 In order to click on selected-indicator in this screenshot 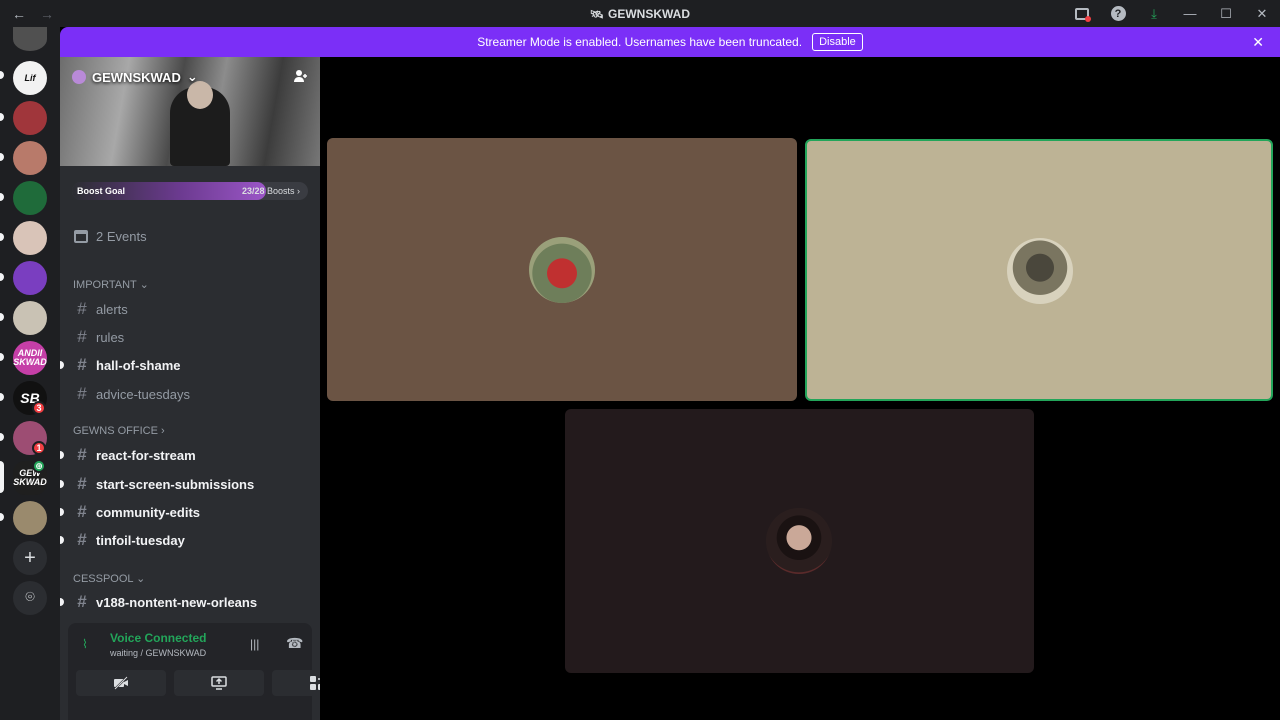, I will do `click(2, 477)`.